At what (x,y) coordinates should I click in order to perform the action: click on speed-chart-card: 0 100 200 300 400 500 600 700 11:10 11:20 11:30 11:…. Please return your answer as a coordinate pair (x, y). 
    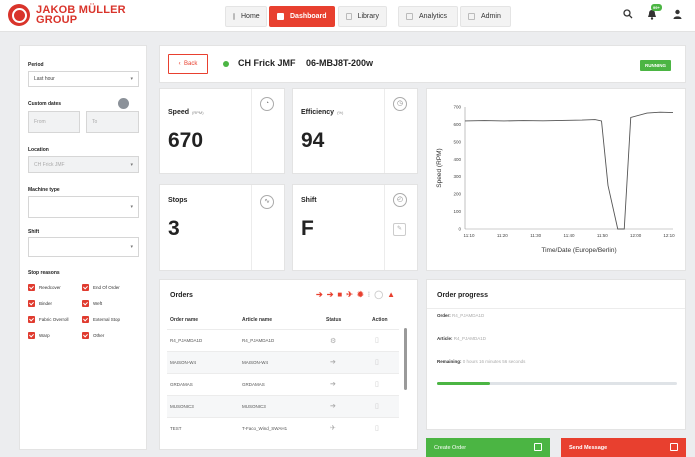
    Looking at the image, I should click on (556, 179).